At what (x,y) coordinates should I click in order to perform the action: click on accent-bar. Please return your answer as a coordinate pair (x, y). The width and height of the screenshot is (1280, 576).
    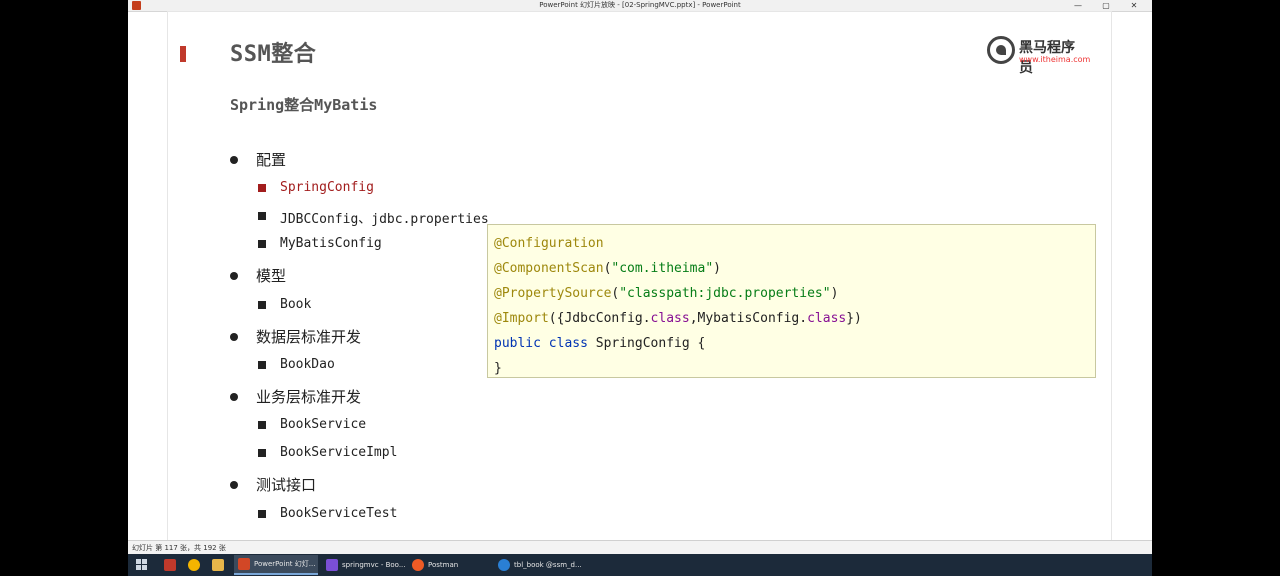
    Looking at the image, I should click on (183, 54).